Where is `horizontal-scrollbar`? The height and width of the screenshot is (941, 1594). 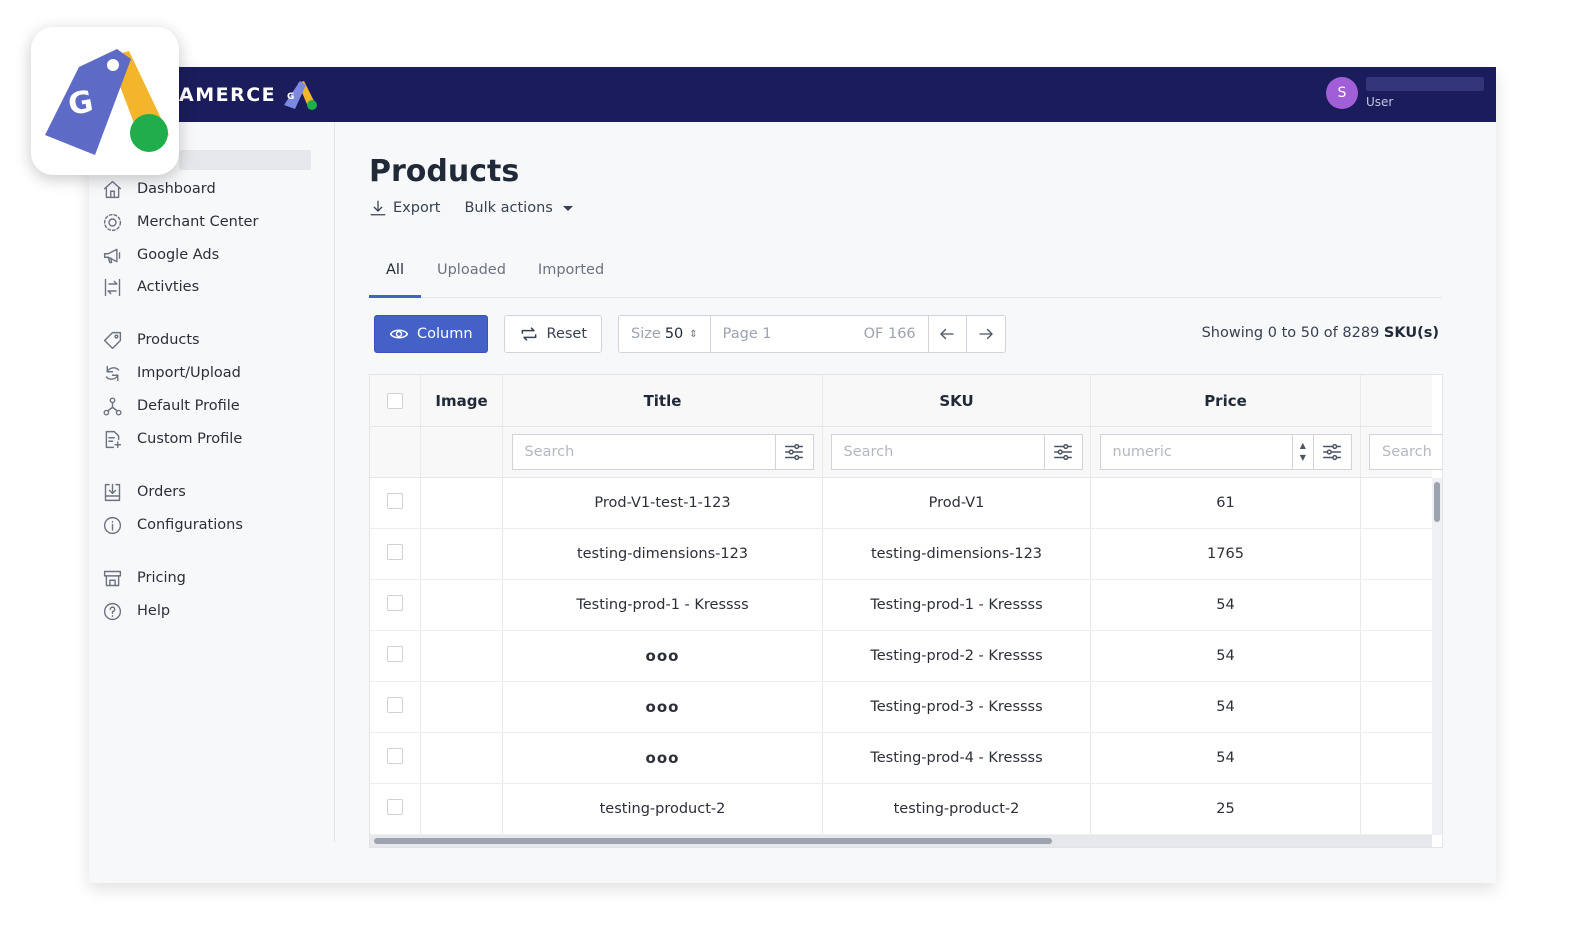 horizontal-scrollbar is located at coordinates (901, 841).